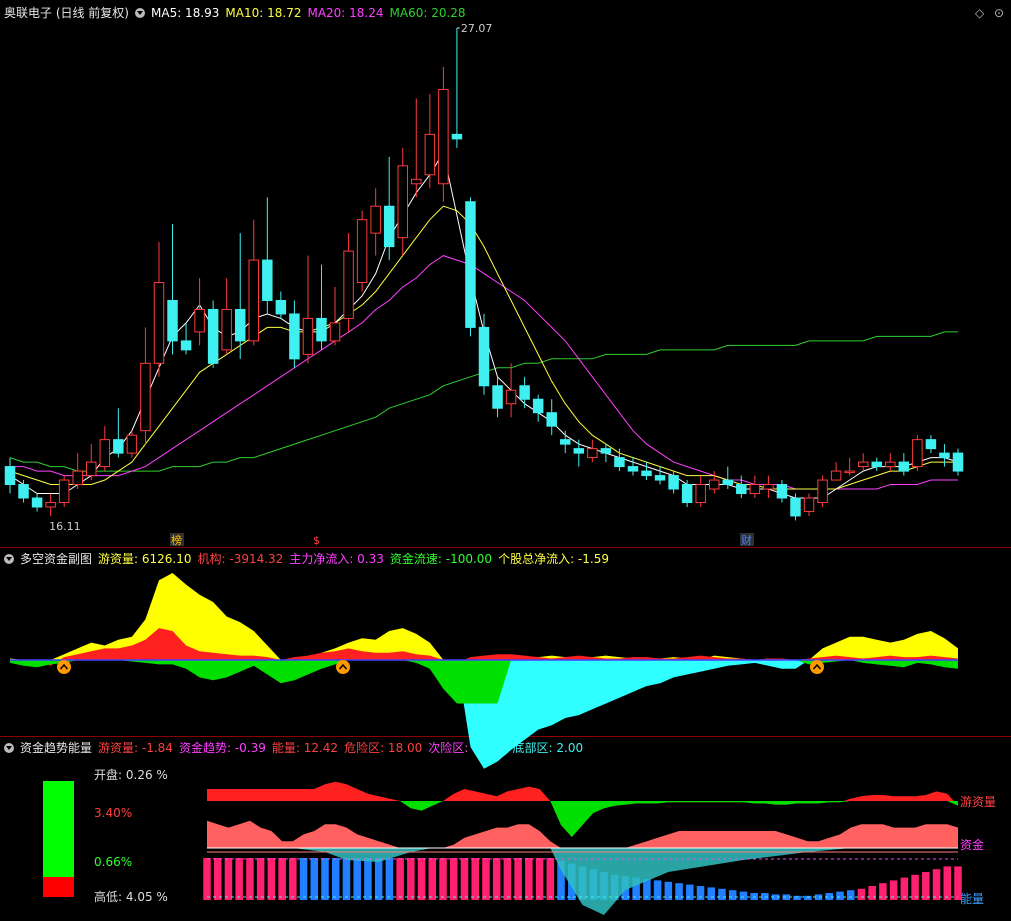  Describe the element at coordinates (176, 540) in the screenshot. I see `event-marker: 榜` at that location.